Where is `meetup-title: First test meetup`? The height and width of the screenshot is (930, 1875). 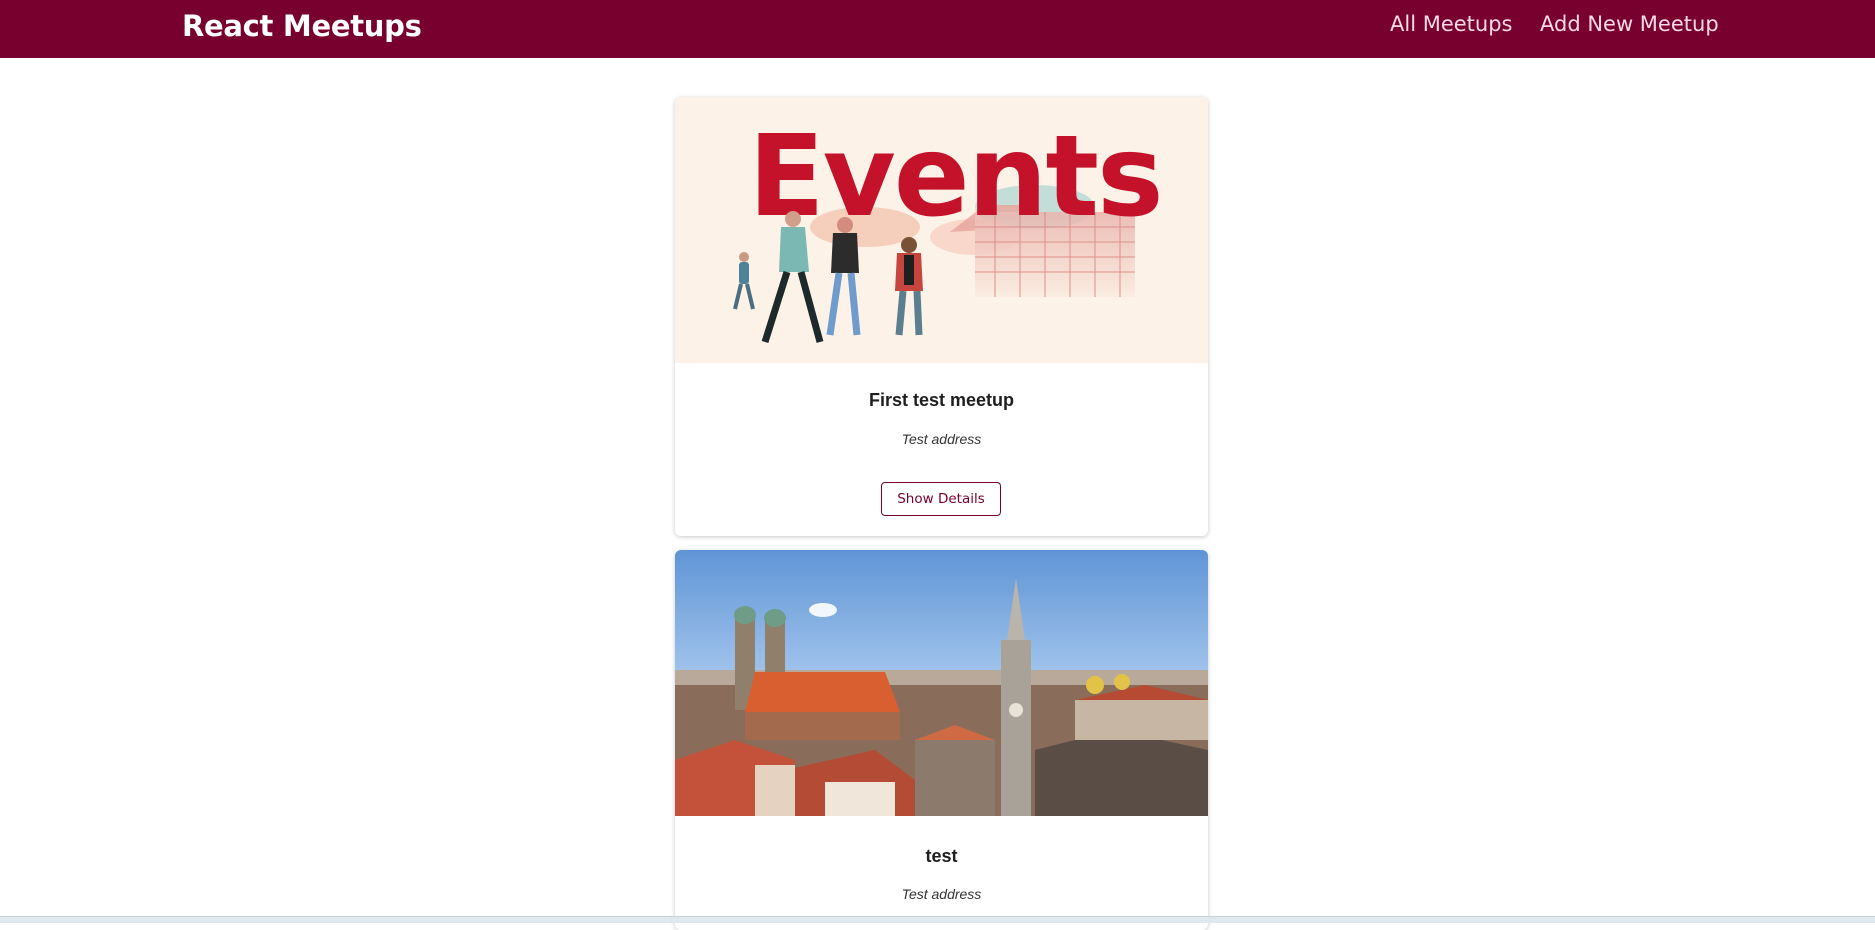
meetup-title: First test meetup is located at coordinates (941, 400).